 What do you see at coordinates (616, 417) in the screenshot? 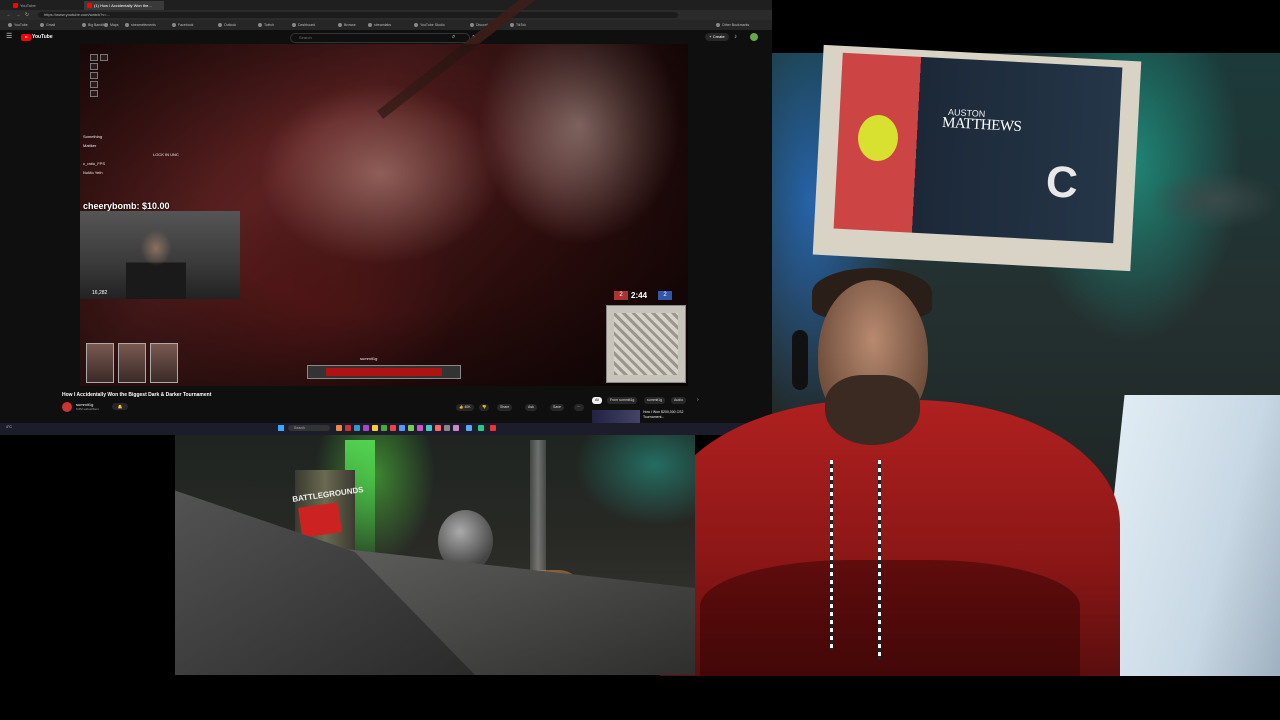
I see `recommended-thumbnail` at bounding box center [616, 417].